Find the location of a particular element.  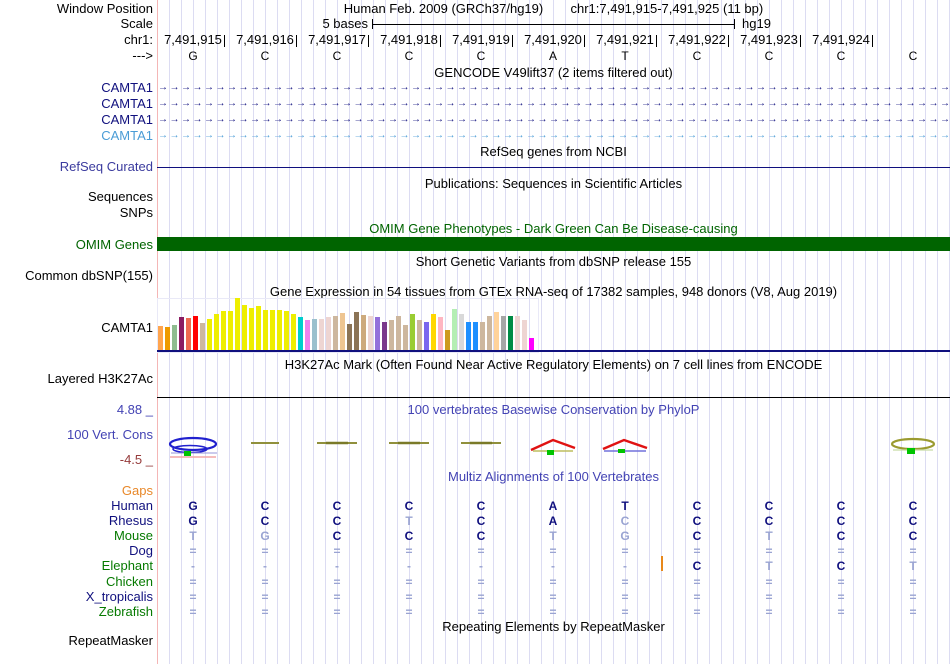

species-label-zebrafish: Zebrafish is located at coordinates (76, 612).